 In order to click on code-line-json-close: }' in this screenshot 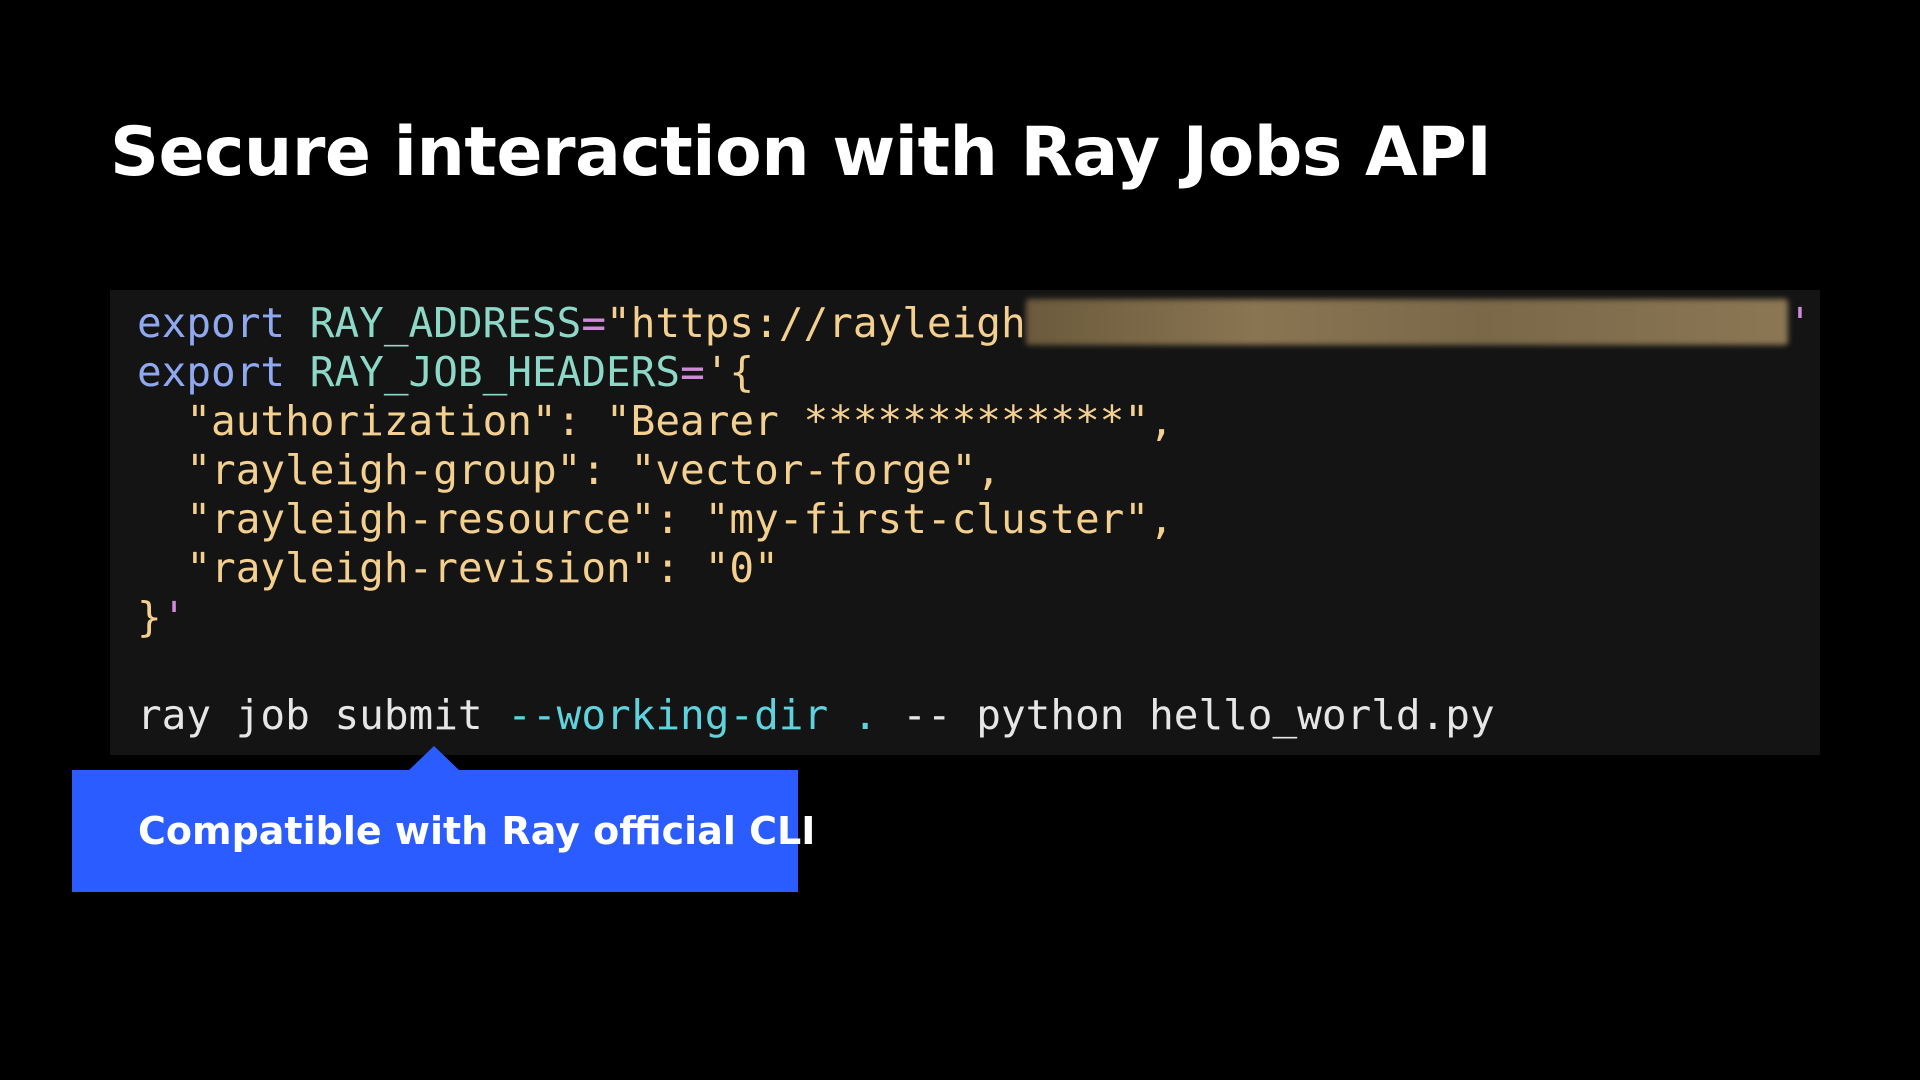, I will do `click(978, 617)`.